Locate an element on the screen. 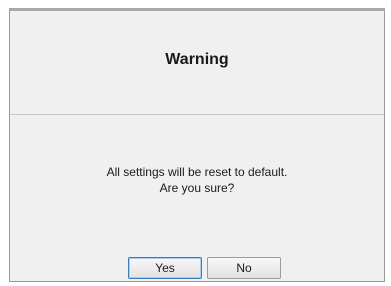 The image size is (391, 286). message-line: All settings will be reset to default. is located at coordinates (197, 172).